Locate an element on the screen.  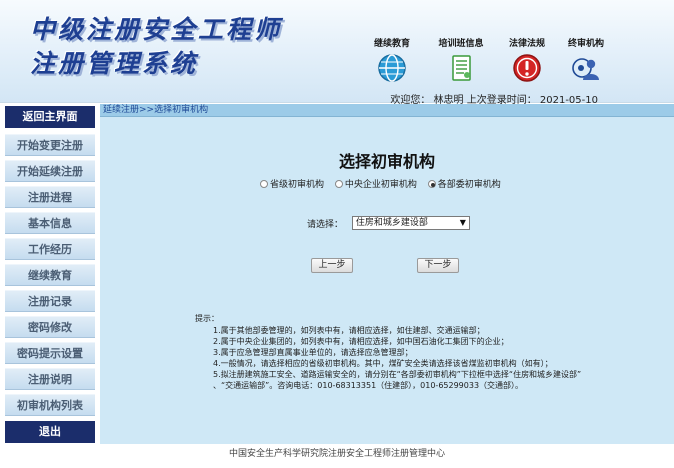
sidebar-item-home: 返回主界面 is located at coordinates (50, 117).